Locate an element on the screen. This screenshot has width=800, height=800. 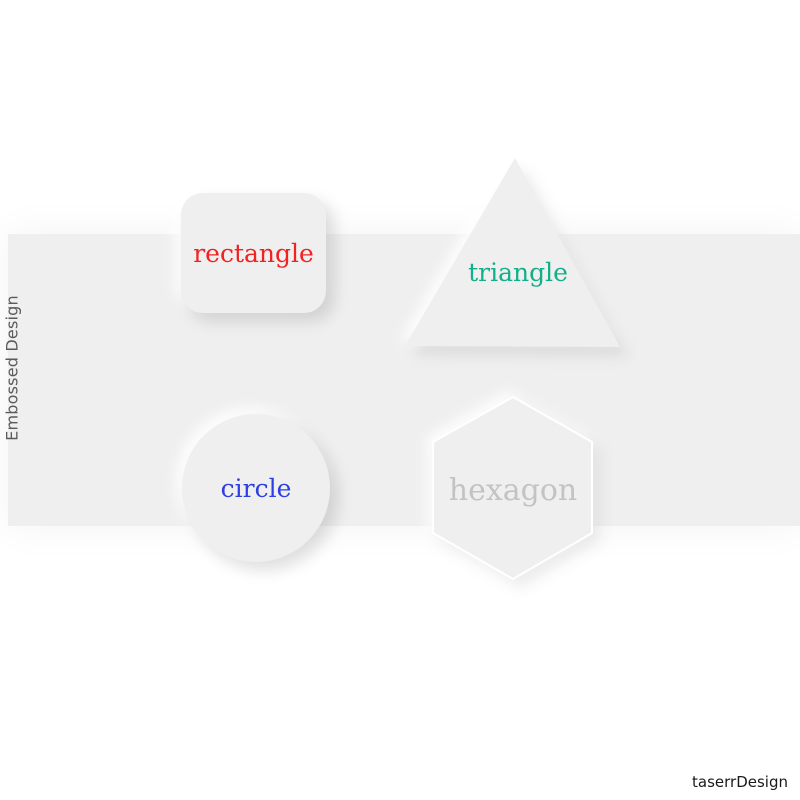
rectangle-shape: rectangle is located at coordinates (253, 253).